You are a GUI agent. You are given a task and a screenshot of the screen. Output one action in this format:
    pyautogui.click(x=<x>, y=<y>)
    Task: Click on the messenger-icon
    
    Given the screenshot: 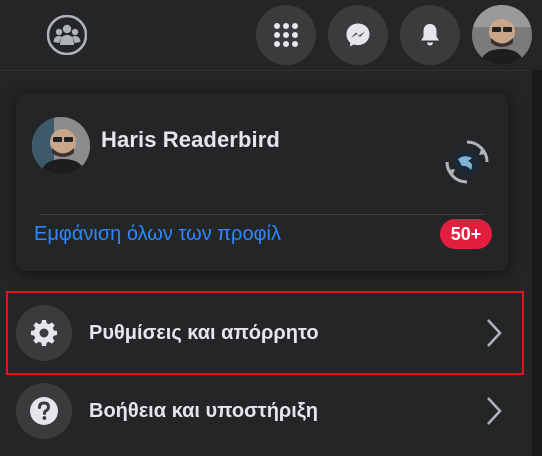 What is the action you would take?
    pyautogui.click(x=358, y=35)
    